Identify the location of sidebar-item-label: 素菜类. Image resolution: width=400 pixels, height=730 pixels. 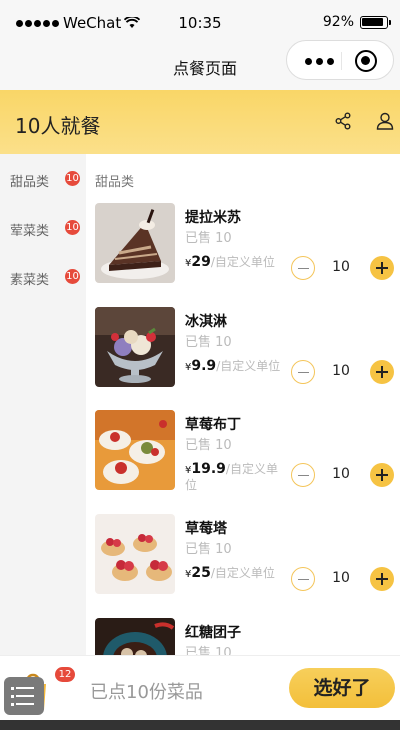
(30, 280).